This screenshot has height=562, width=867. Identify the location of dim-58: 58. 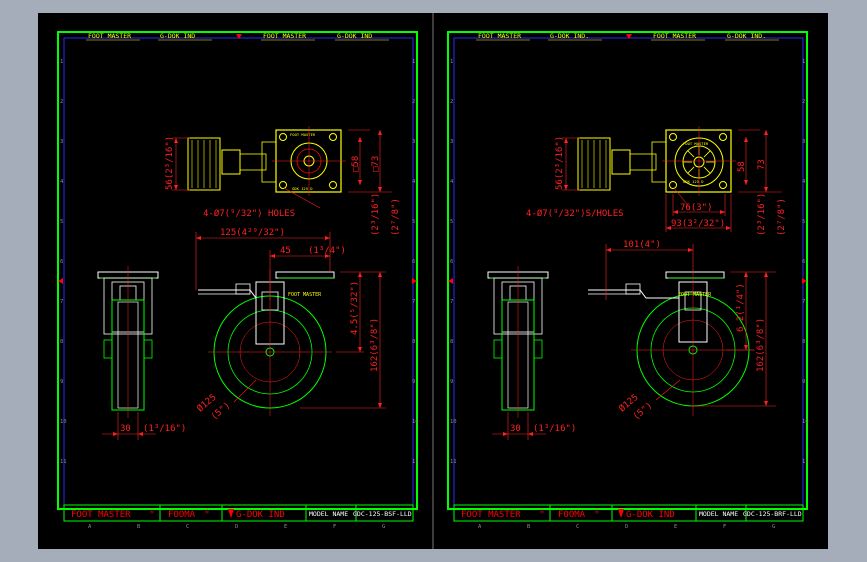
(742, 166).